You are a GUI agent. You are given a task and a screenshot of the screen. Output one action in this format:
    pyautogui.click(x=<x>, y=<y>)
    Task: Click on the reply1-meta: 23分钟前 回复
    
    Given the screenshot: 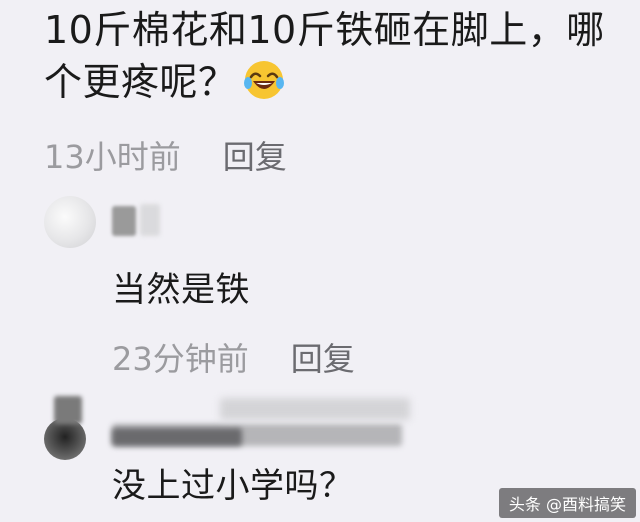 What is the action you would take?
    pyautogui.click(x=233, y=357)
    